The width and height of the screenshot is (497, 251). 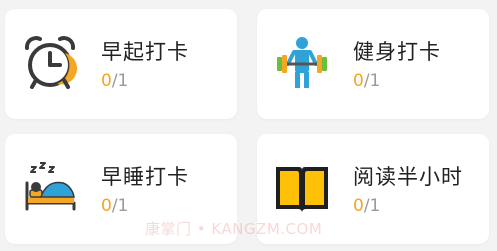 What do you see at coordinates (302, 63) in the screenshot?
I see `weightlifter-icon` at bounding box center [302, 63].